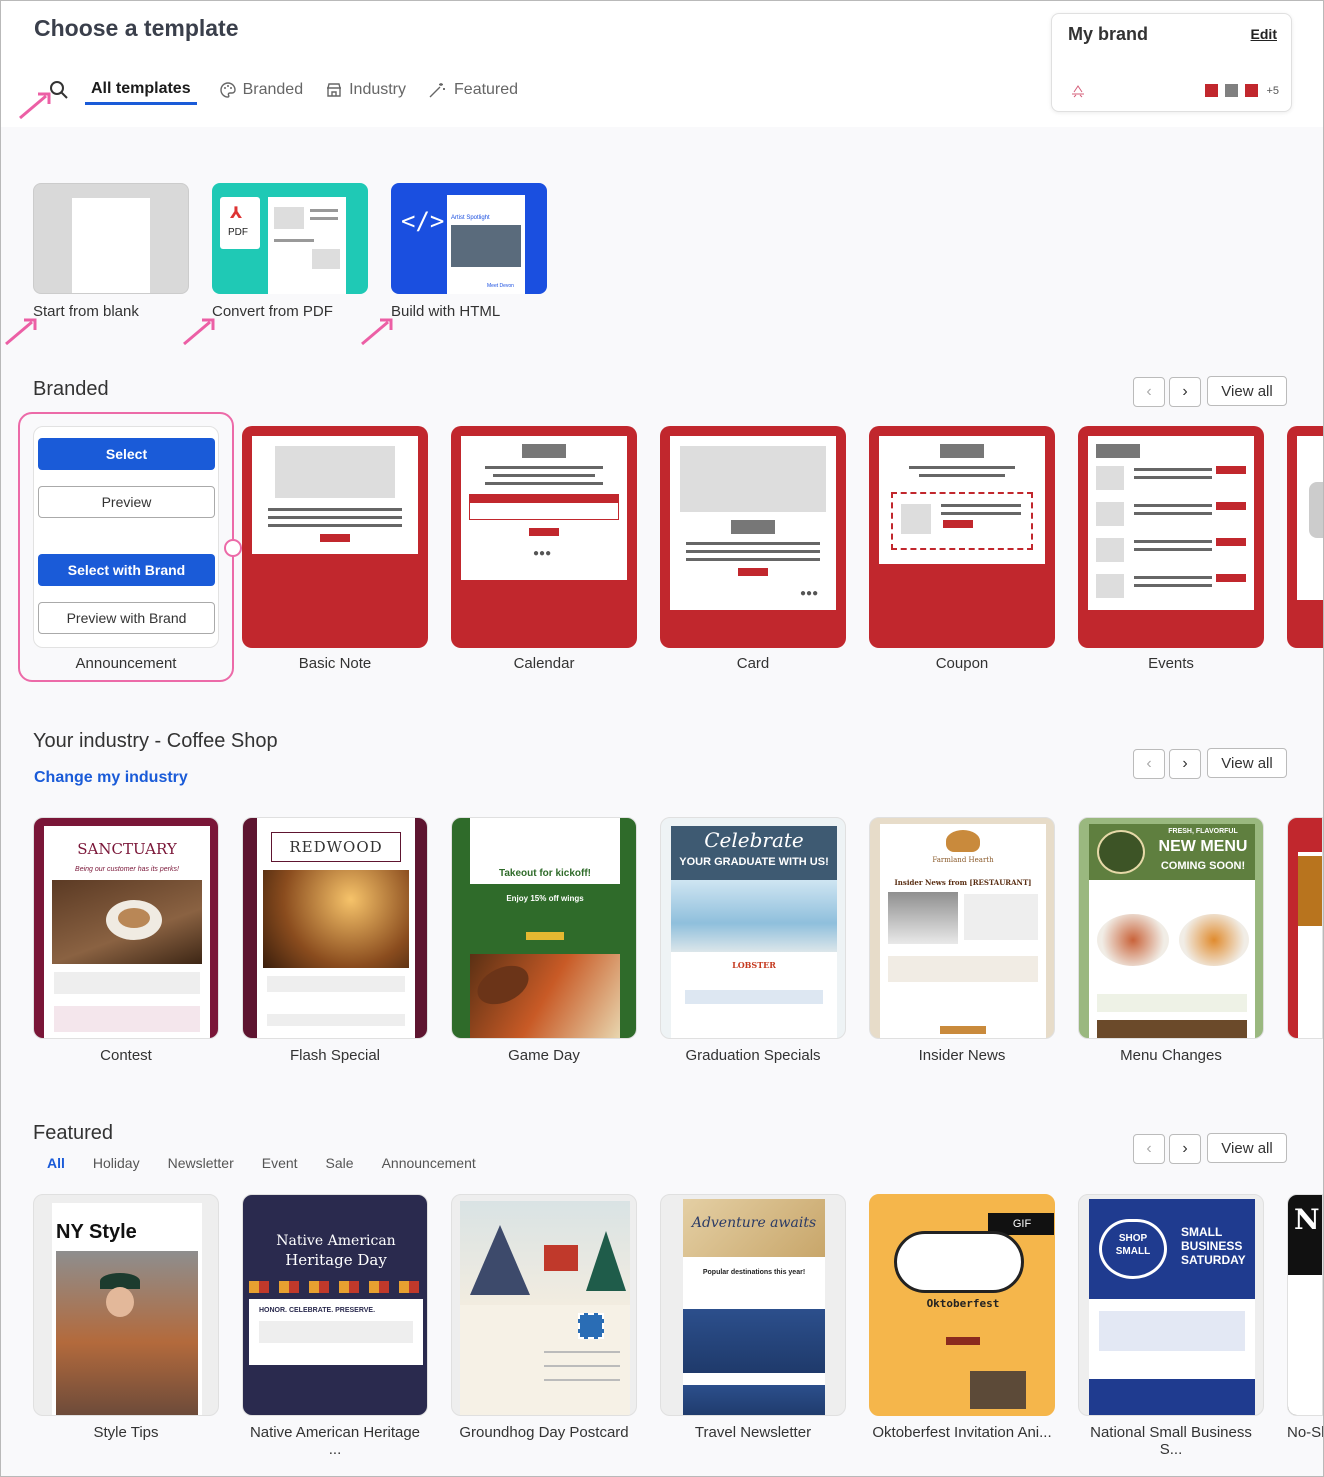  What do you see at coordinates (1232, 90) in the screenshot?
I see `brand-swatch` at bounding box center [1232, 90].